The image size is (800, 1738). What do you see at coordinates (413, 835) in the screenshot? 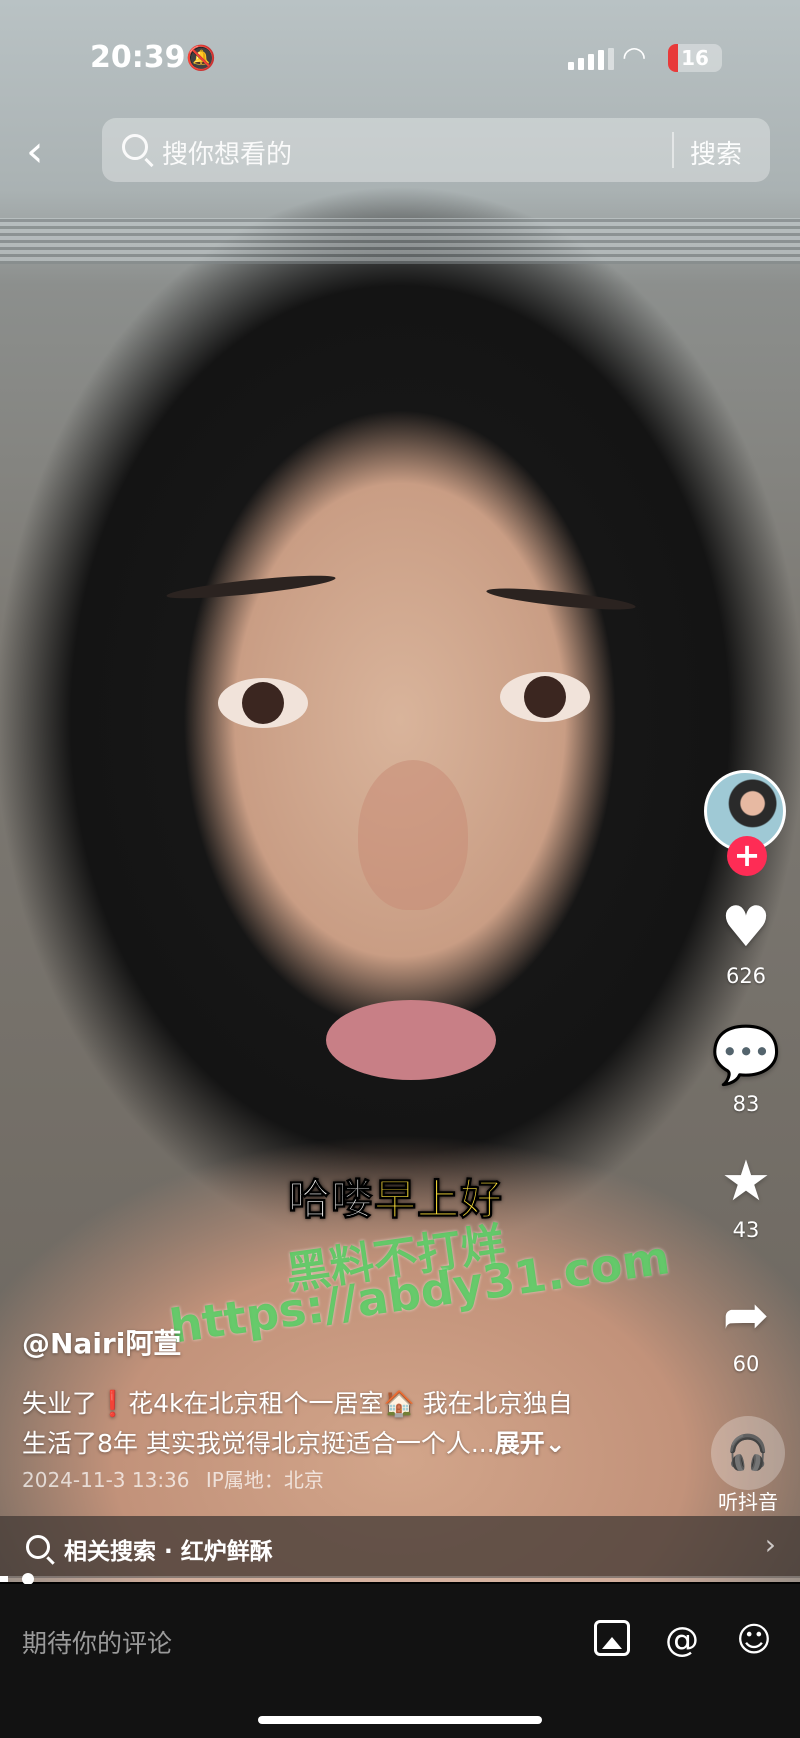
I see `nose` at bounding box center [413, 835].